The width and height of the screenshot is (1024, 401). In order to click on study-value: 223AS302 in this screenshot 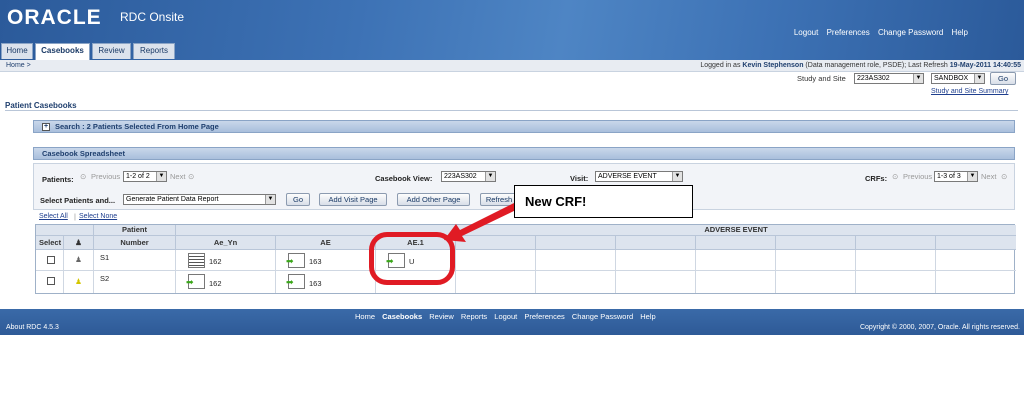, I will do `click(873, 78)`.